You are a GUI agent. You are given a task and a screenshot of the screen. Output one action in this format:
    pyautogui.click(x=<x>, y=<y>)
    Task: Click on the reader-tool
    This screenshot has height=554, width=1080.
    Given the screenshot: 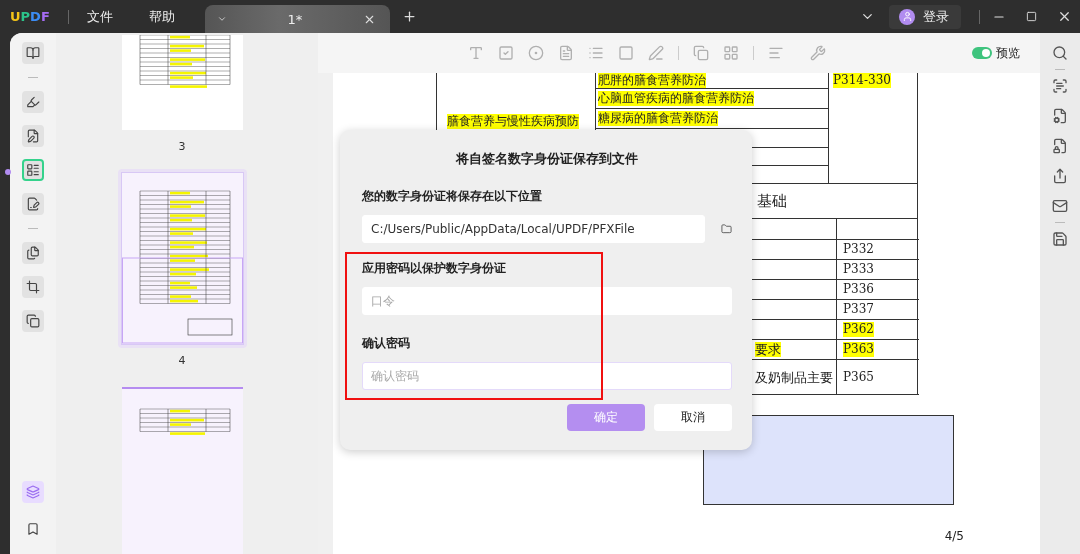 What is the action you would take?
    pyautogui.click(x=33, y=53)
    